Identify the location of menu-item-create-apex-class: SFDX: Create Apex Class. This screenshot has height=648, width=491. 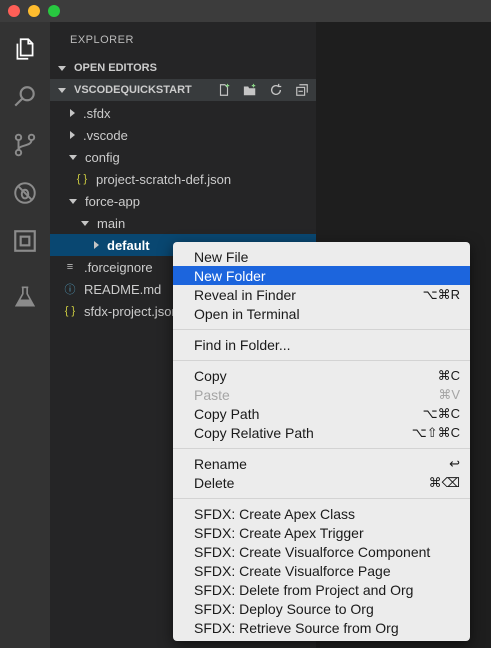
(321, 513).